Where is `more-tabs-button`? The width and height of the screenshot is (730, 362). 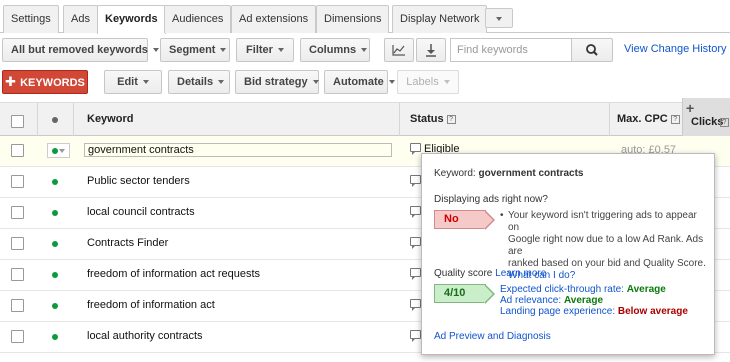
more-tabs-button is located at coordinates (499, 18).